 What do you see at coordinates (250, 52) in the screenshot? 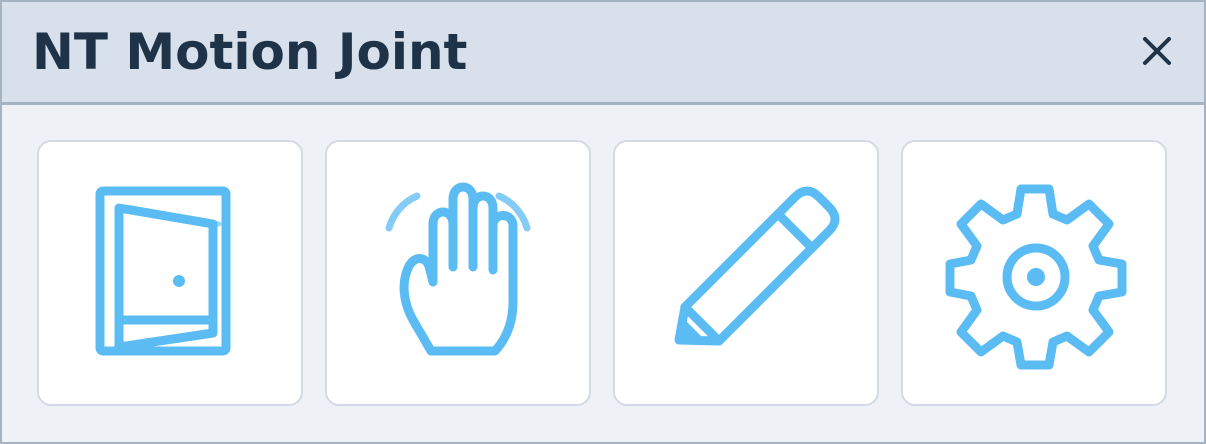
I see `dialog-title: NT Motion Joint` at bounding box center [250, 52].